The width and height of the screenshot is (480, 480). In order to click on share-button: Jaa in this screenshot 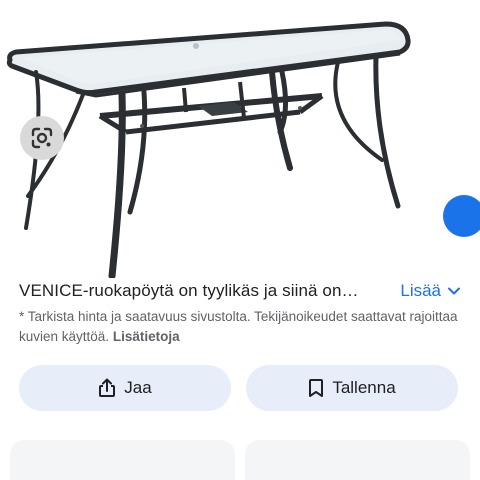, I will do `click(125, 388)`.